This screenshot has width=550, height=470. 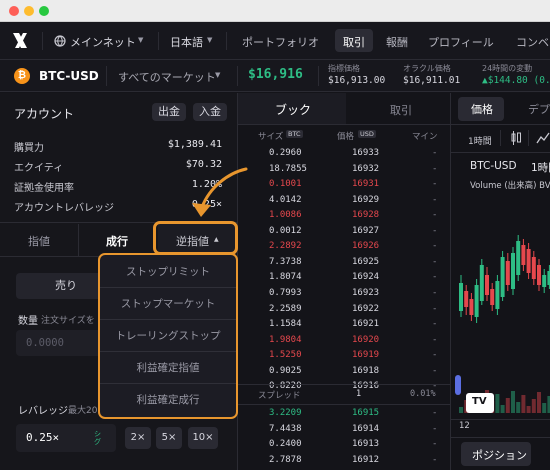 What do you see at coordinates (168, 368) in the screenshot?
I see `menu-take-profit-limit: 利益確定指値` at bounding box center [168, 368].